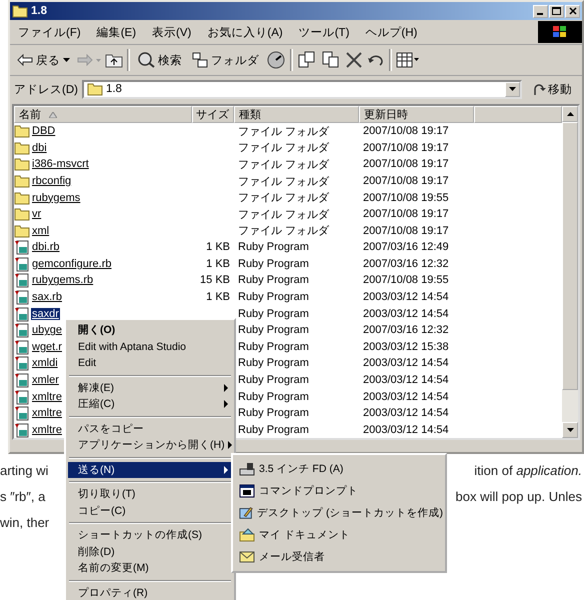  Describe the element at coordinates (150, 404) in the screenshot. I see `context-menu-item: 圧縮(C)` at that location.